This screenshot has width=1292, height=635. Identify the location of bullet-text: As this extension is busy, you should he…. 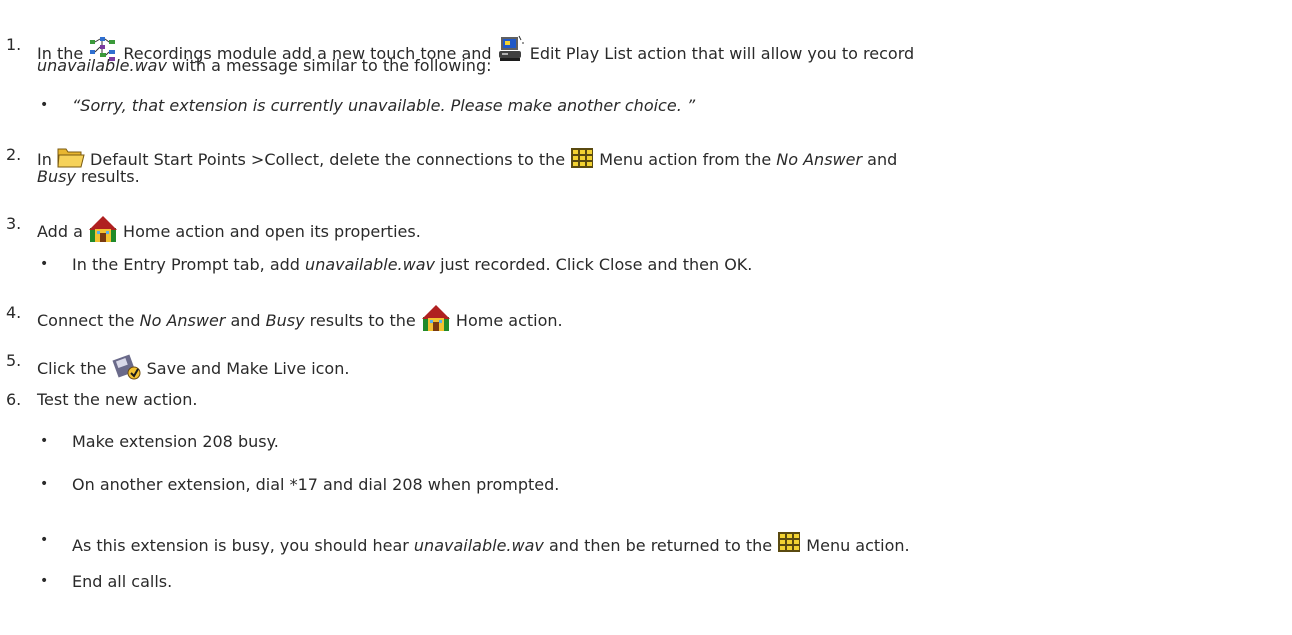
(243, 545).